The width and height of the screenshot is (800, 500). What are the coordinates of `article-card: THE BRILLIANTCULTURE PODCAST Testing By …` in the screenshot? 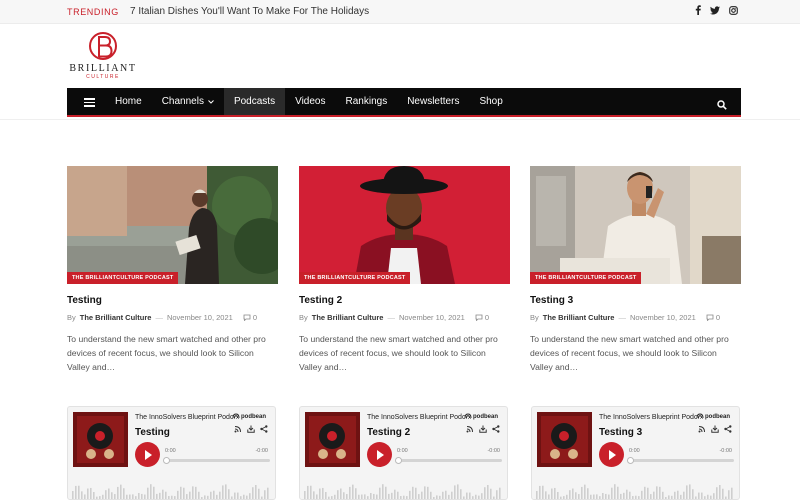 It's located at (172, 270).